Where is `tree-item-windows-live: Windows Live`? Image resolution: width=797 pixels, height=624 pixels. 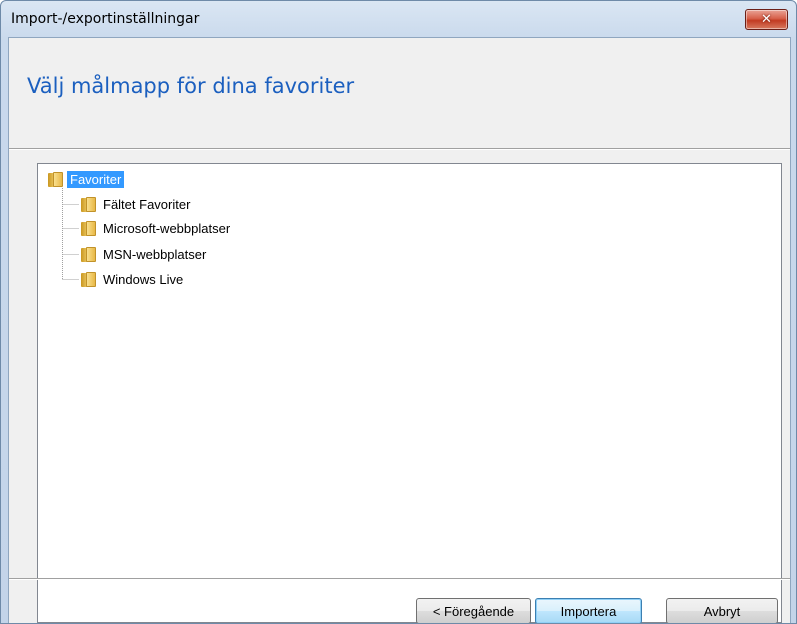 tree-item-windows-live: Windows Live is located at coordinates (132, 279).